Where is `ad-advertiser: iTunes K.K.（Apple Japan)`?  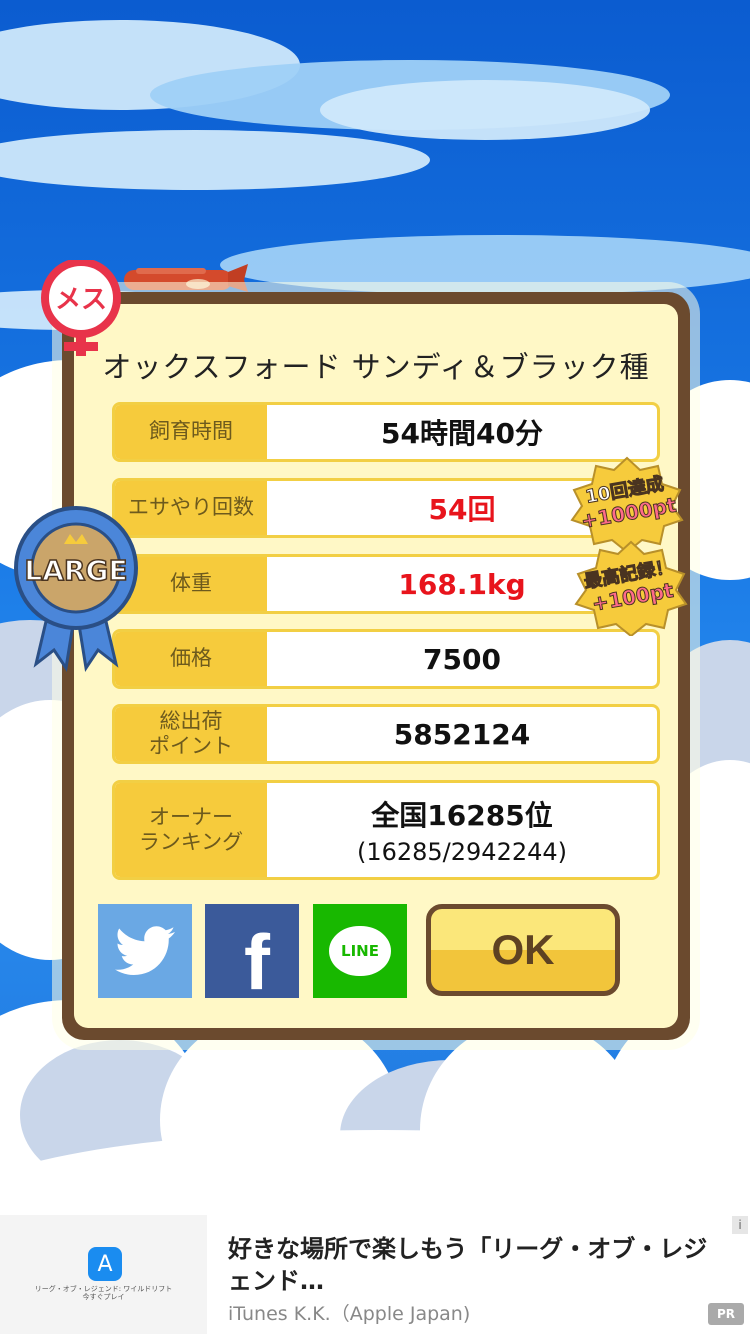
ad-advertiser: iTunes K.K.（Apple Japan) is located at coordinates (349, 1314).